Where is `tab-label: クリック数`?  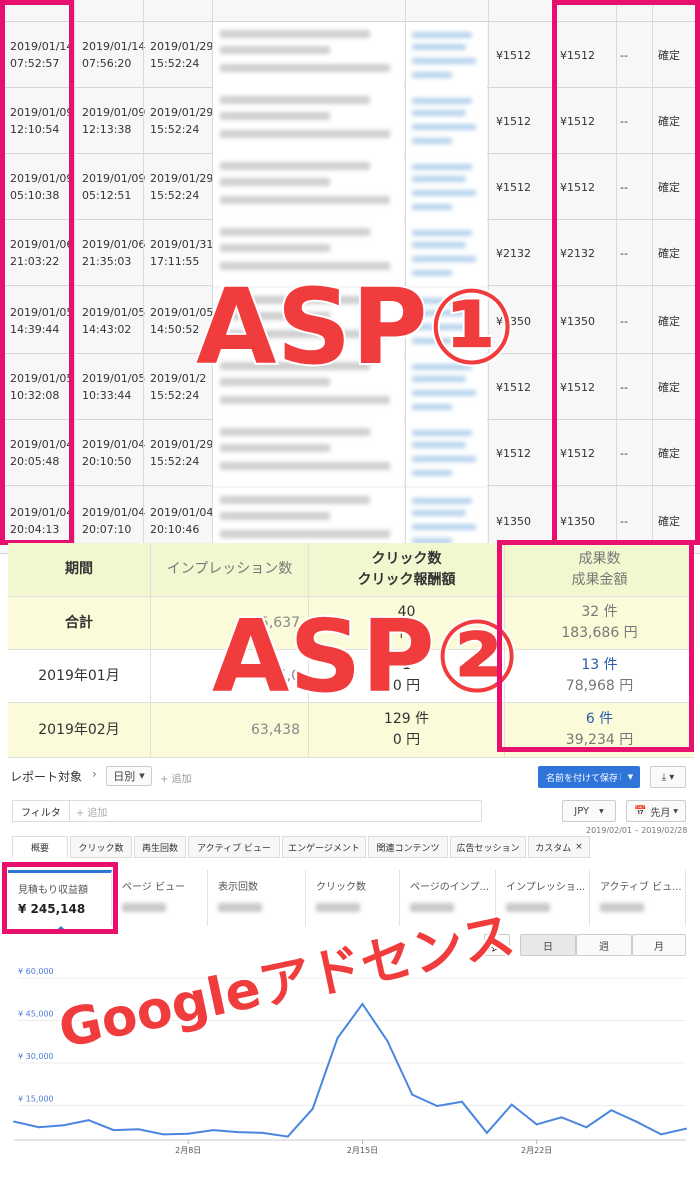
tab-label: クリック数 is located at coordinates (101, 848).